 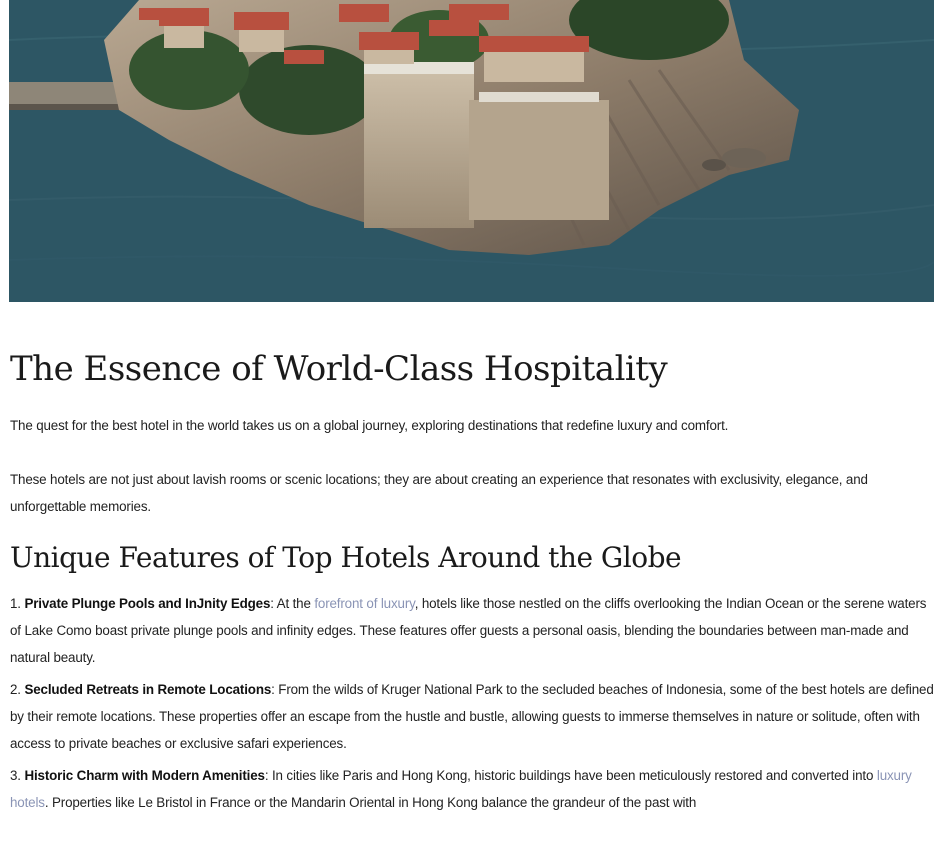 I want to click on page-title: The Essence of World-Class Hospitality, so click(x=339, y=369).